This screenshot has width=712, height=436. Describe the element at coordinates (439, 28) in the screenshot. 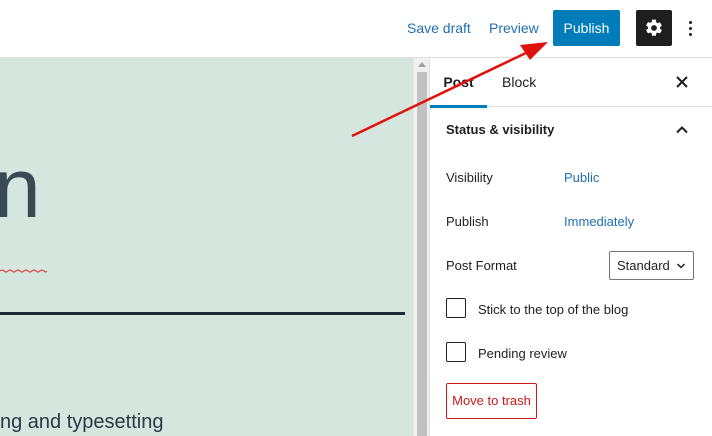

I see `save-draft-link: Save draft` at that location.